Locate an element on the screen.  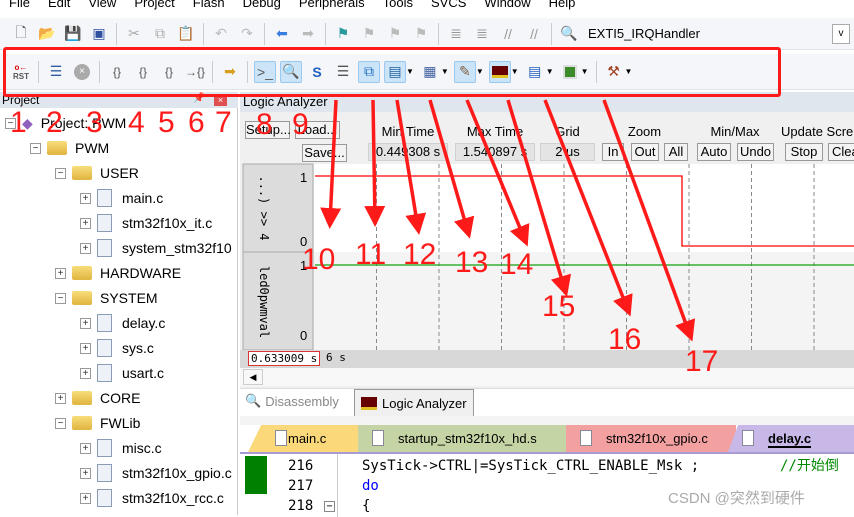
annotation-number: 9 is located at coordinates (300, 124).